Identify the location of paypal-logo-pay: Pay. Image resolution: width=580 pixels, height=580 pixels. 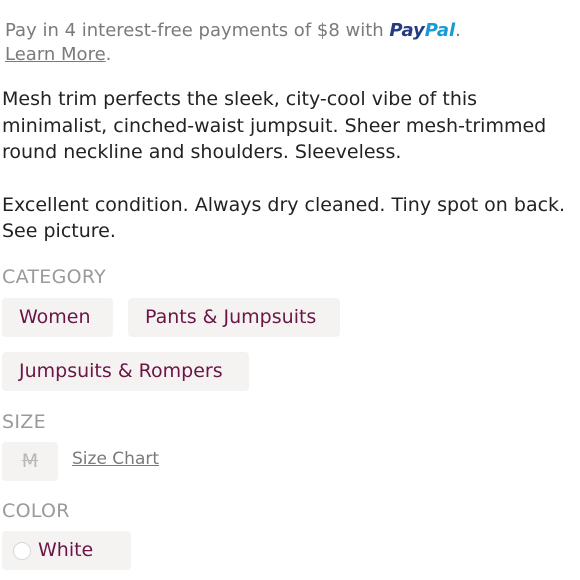
(407, 30).